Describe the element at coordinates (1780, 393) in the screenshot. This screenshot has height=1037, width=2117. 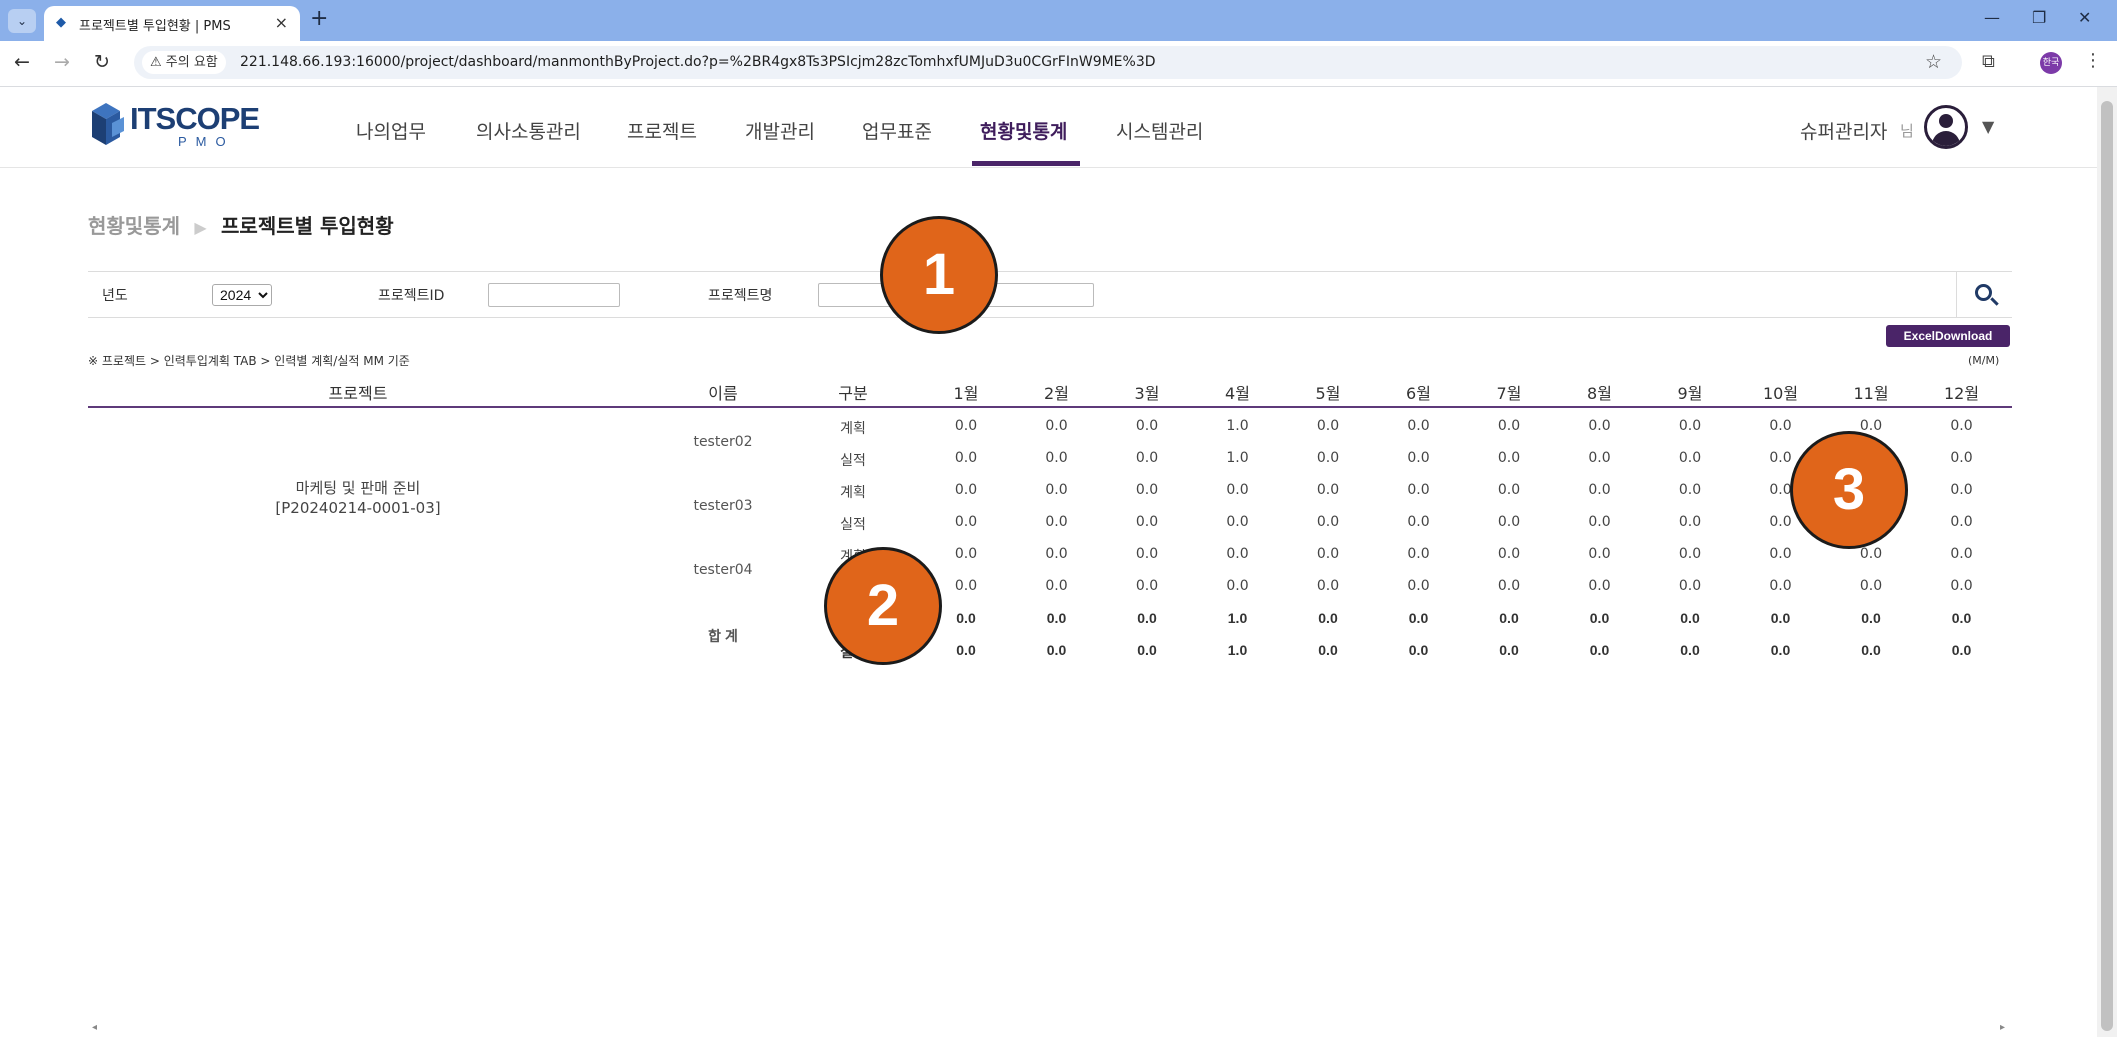
I see `header-month-10: 10월` at that location.